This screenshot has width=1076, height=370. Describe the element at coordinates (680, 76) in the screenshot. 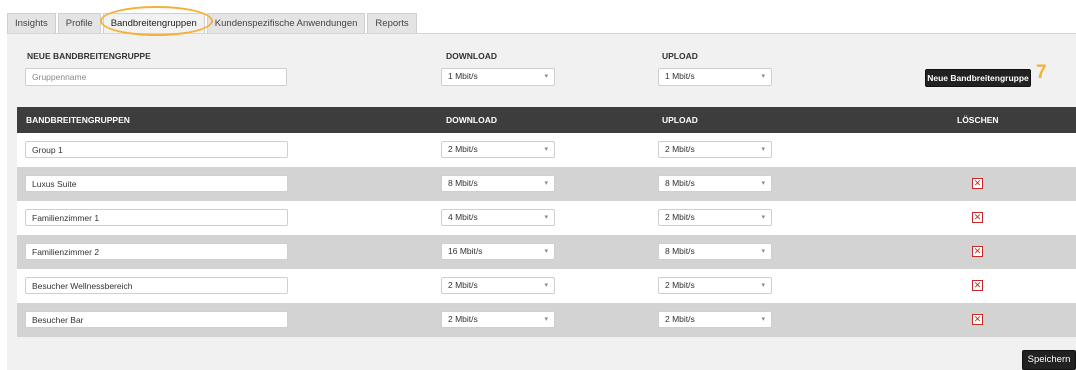

I see `new-upload-value: 1 Mbit/s` at that location.